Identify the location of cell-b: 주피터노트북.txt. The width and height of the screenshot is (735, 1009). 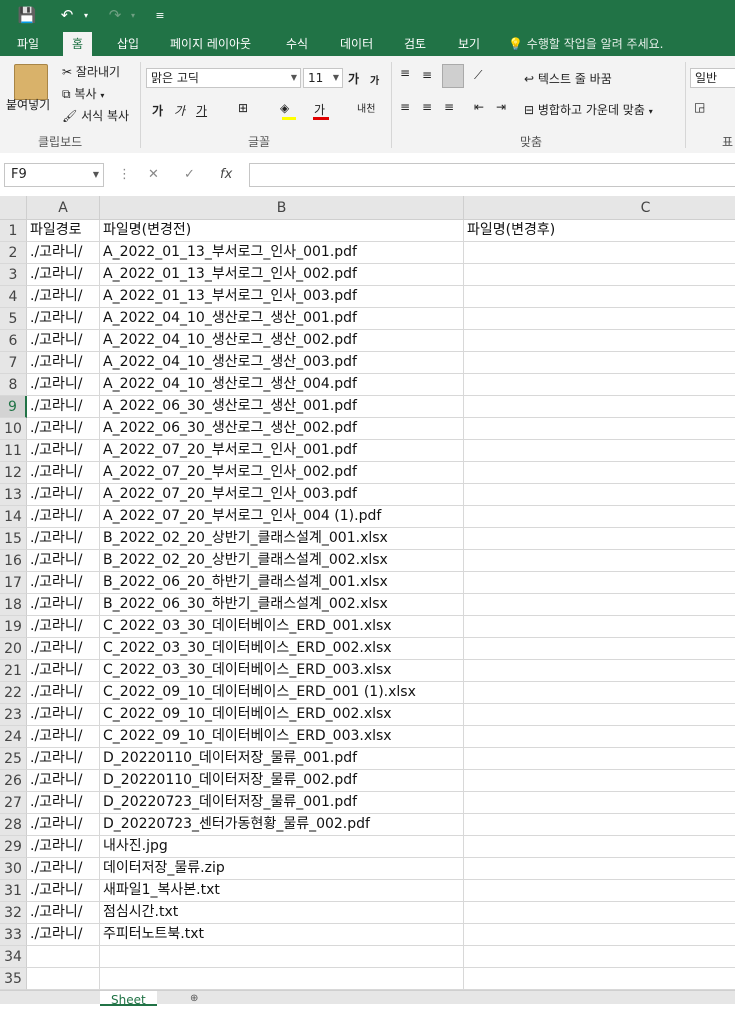
(282, 935).